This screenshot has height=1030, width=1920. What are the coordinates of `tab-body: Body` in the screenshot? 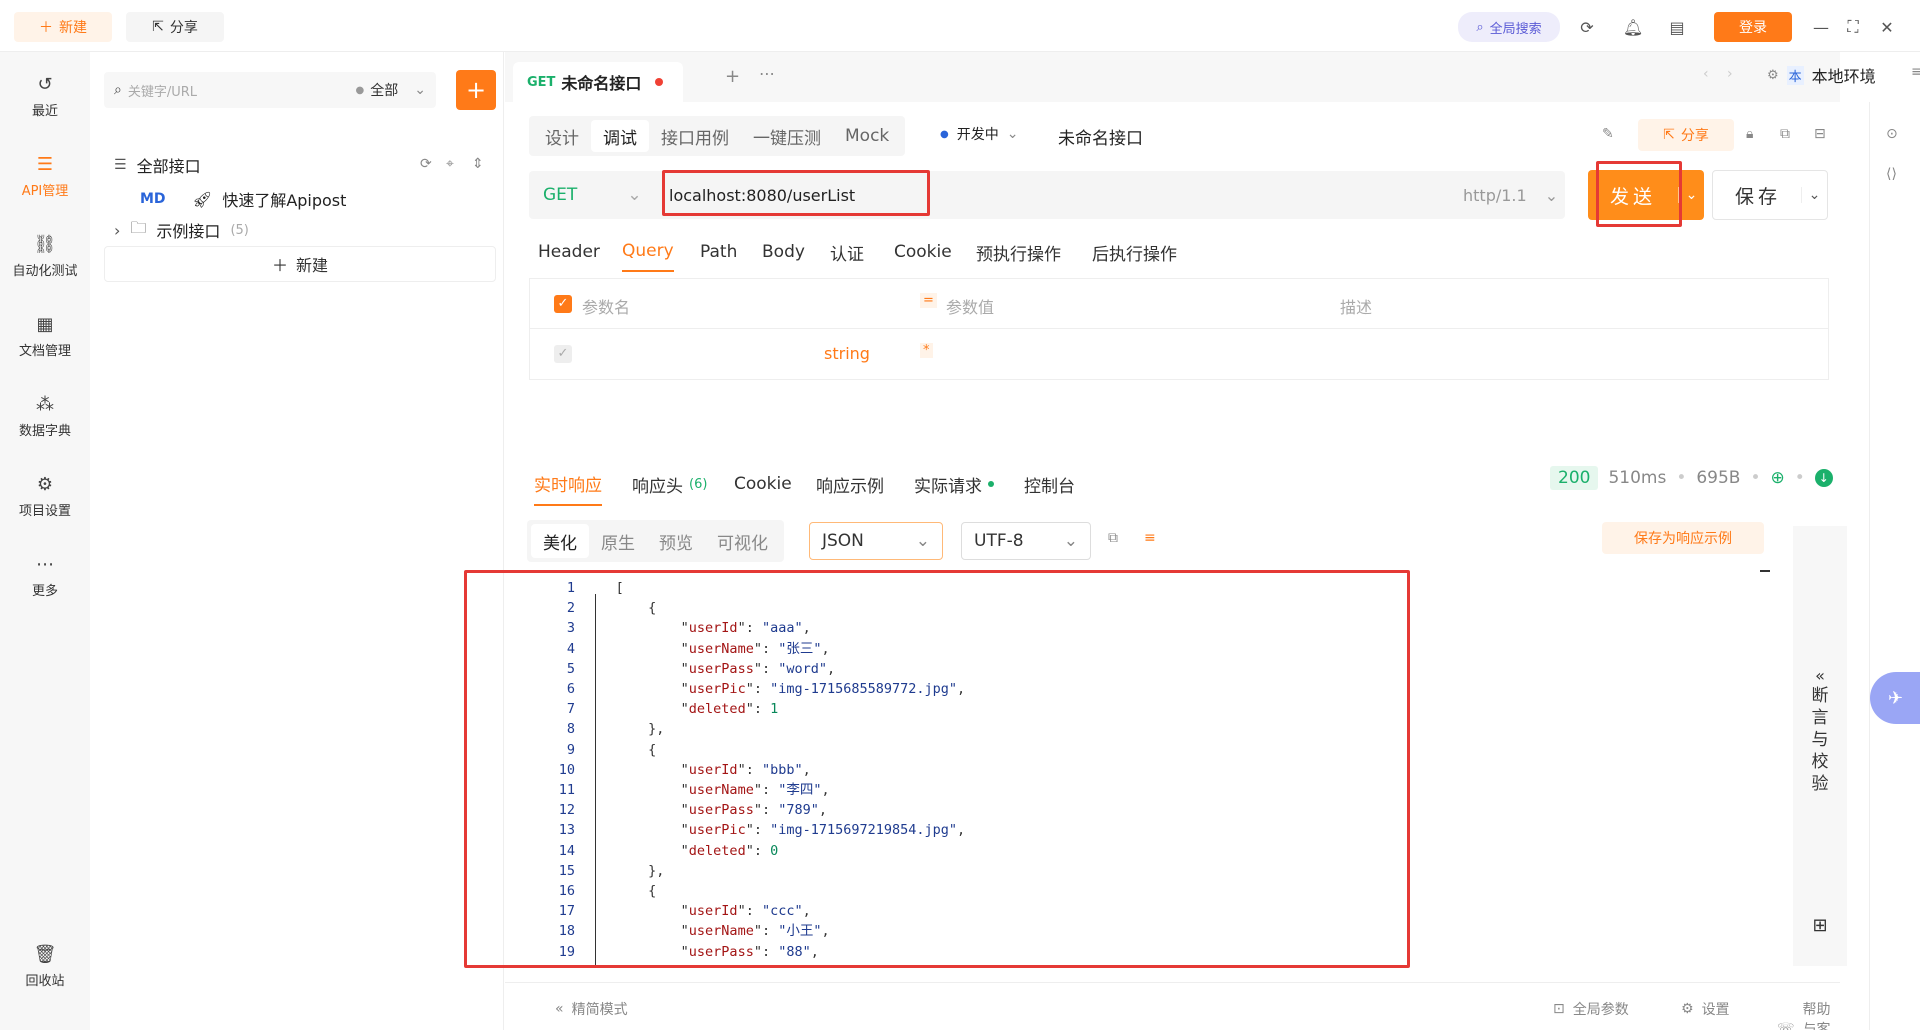 It's located at (783, 252).